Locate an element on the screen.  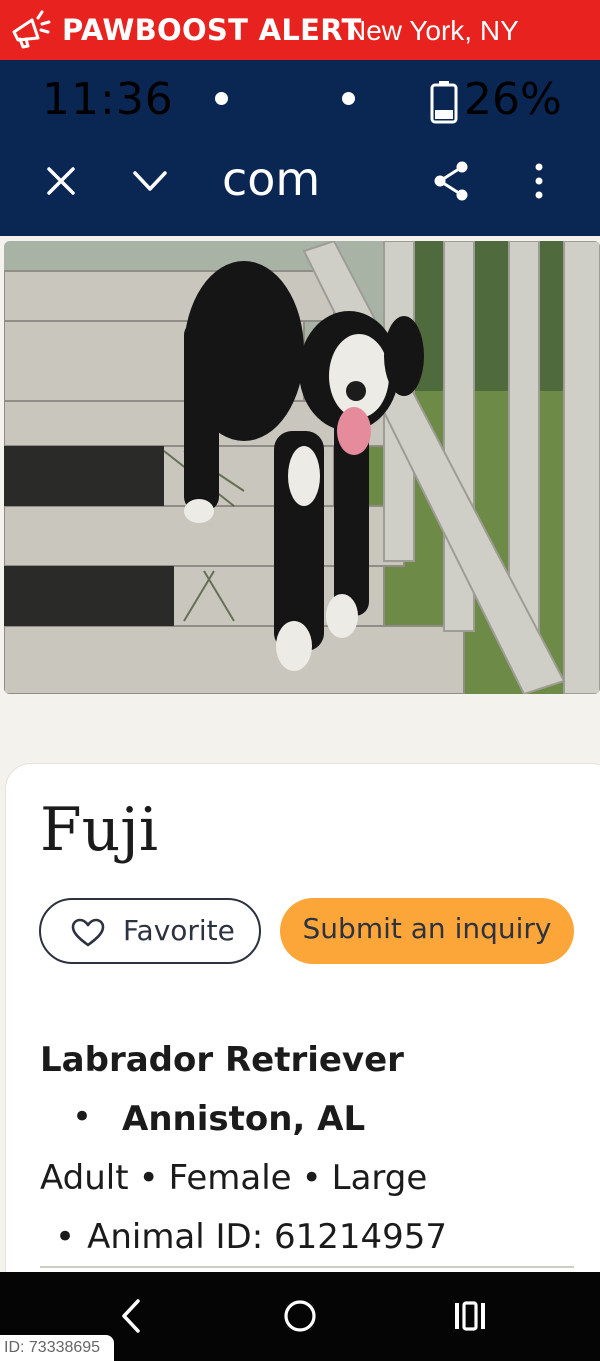
pet-sex: Female is located at coordinates (230, 1178).